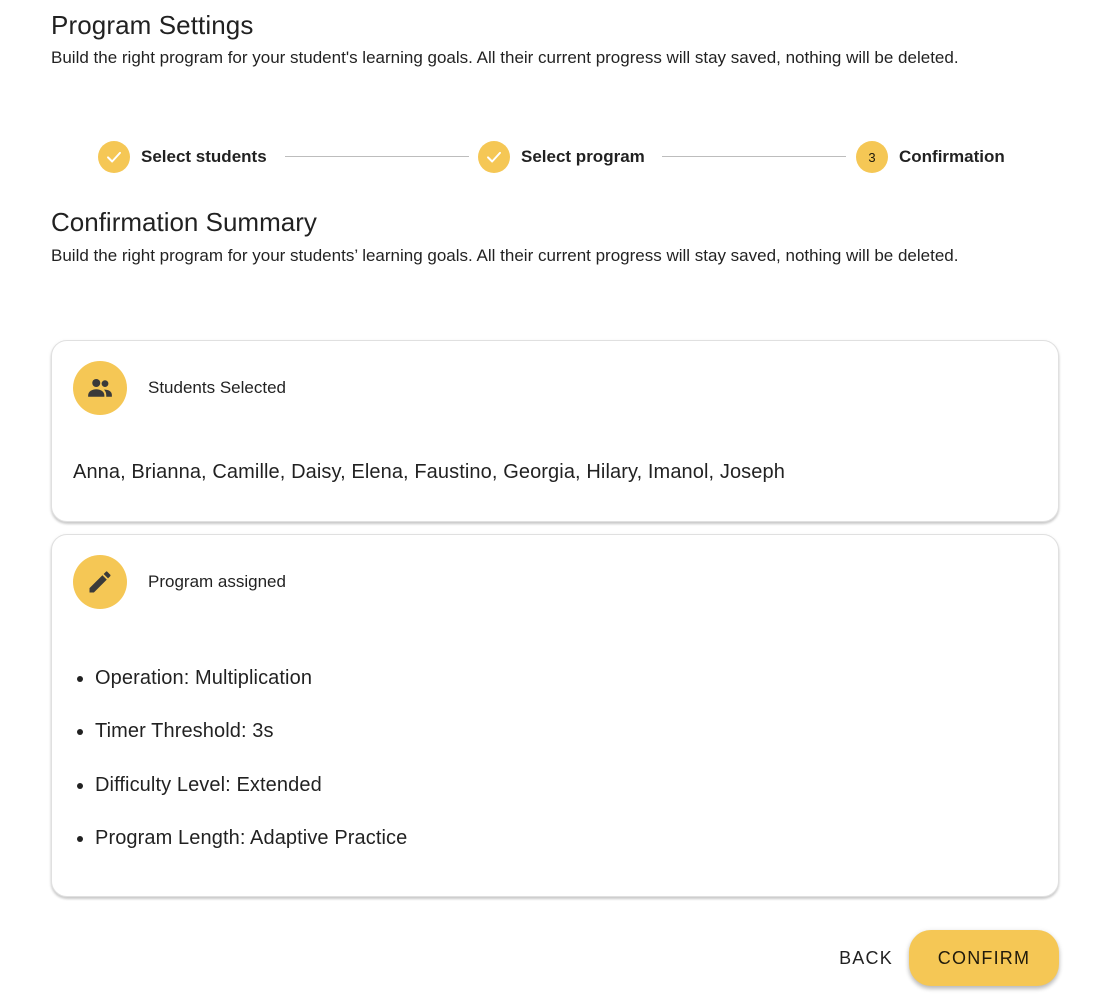 The image size is (1104, 1008). I want to click on program-detail-length: Program Length: Adaptive Practice, so click(251, 849).